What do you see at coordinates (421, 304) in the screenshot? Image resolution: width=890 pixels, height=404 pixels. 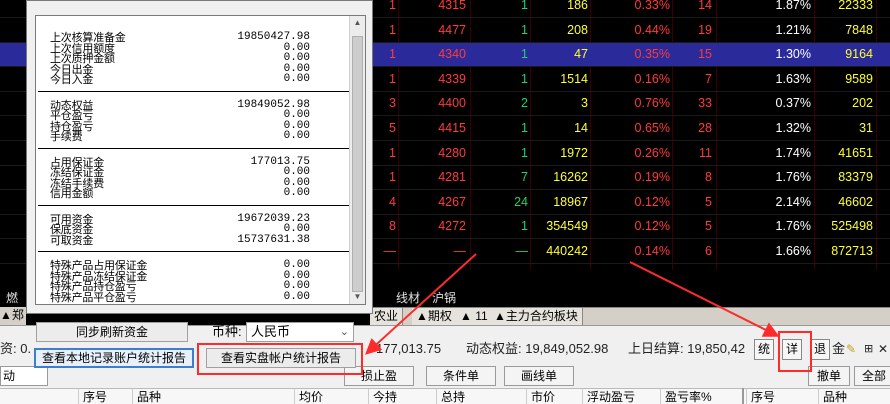 I see `arrow-to-real-report` at bounding box center [421, 304].